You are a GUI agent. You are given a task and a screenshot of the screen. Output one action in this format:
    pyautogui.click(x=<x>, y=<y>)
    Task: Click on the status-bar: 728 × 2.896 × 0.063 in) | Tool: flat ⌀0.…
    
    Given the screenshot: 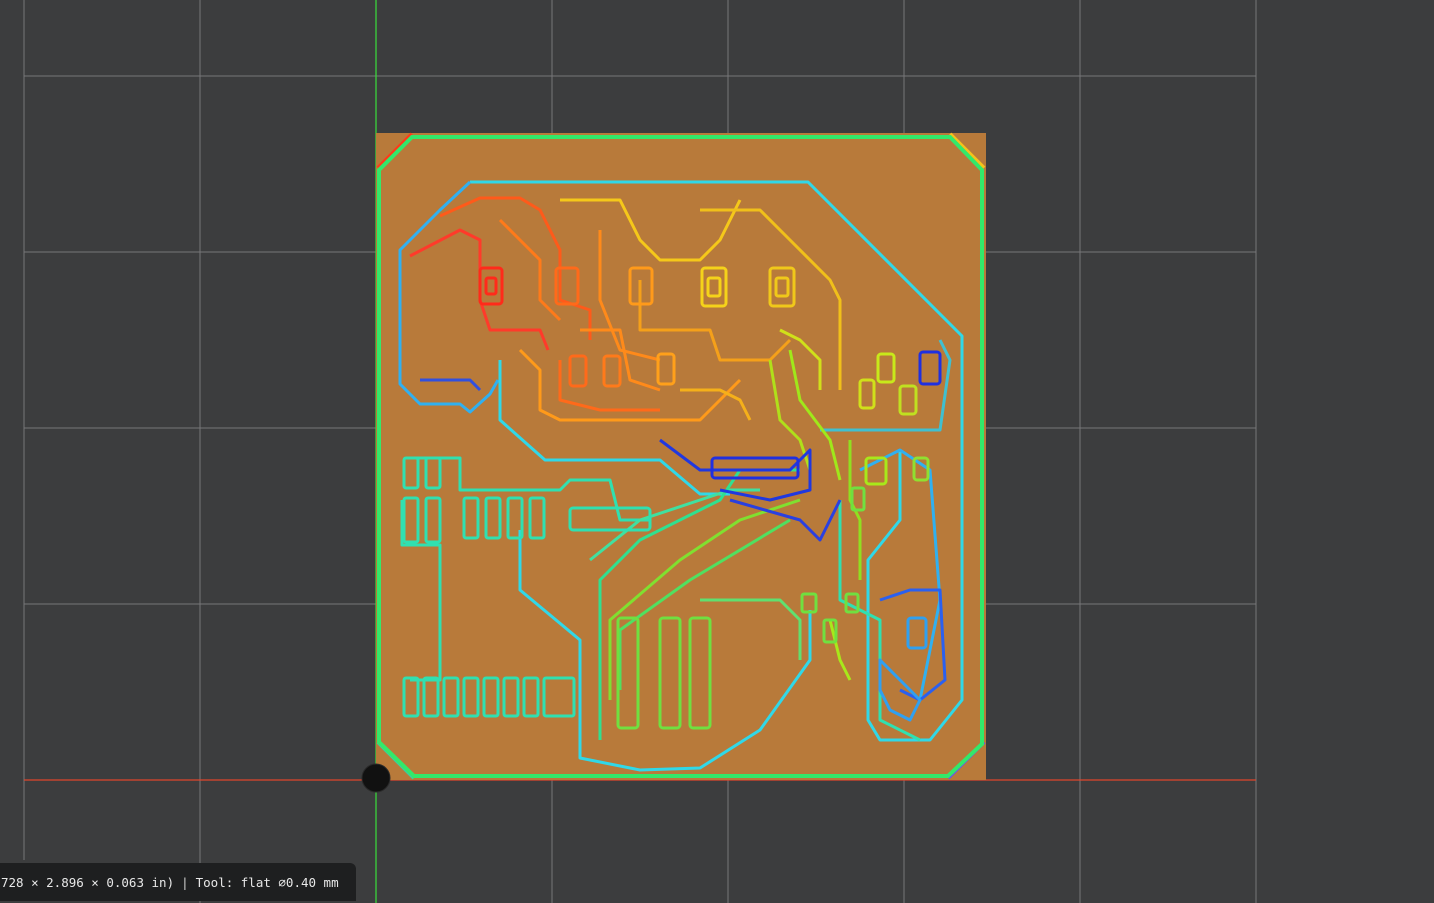 What is the action you would take?
    pyautogui.click(x=178, y=882)
    